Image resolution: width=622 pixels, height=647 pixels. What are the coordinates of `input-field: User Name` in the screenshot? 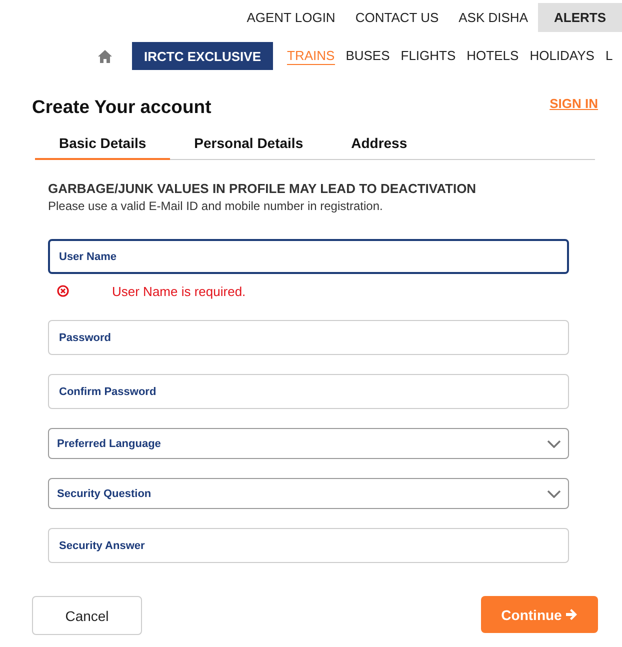 It's located at (308, 256).